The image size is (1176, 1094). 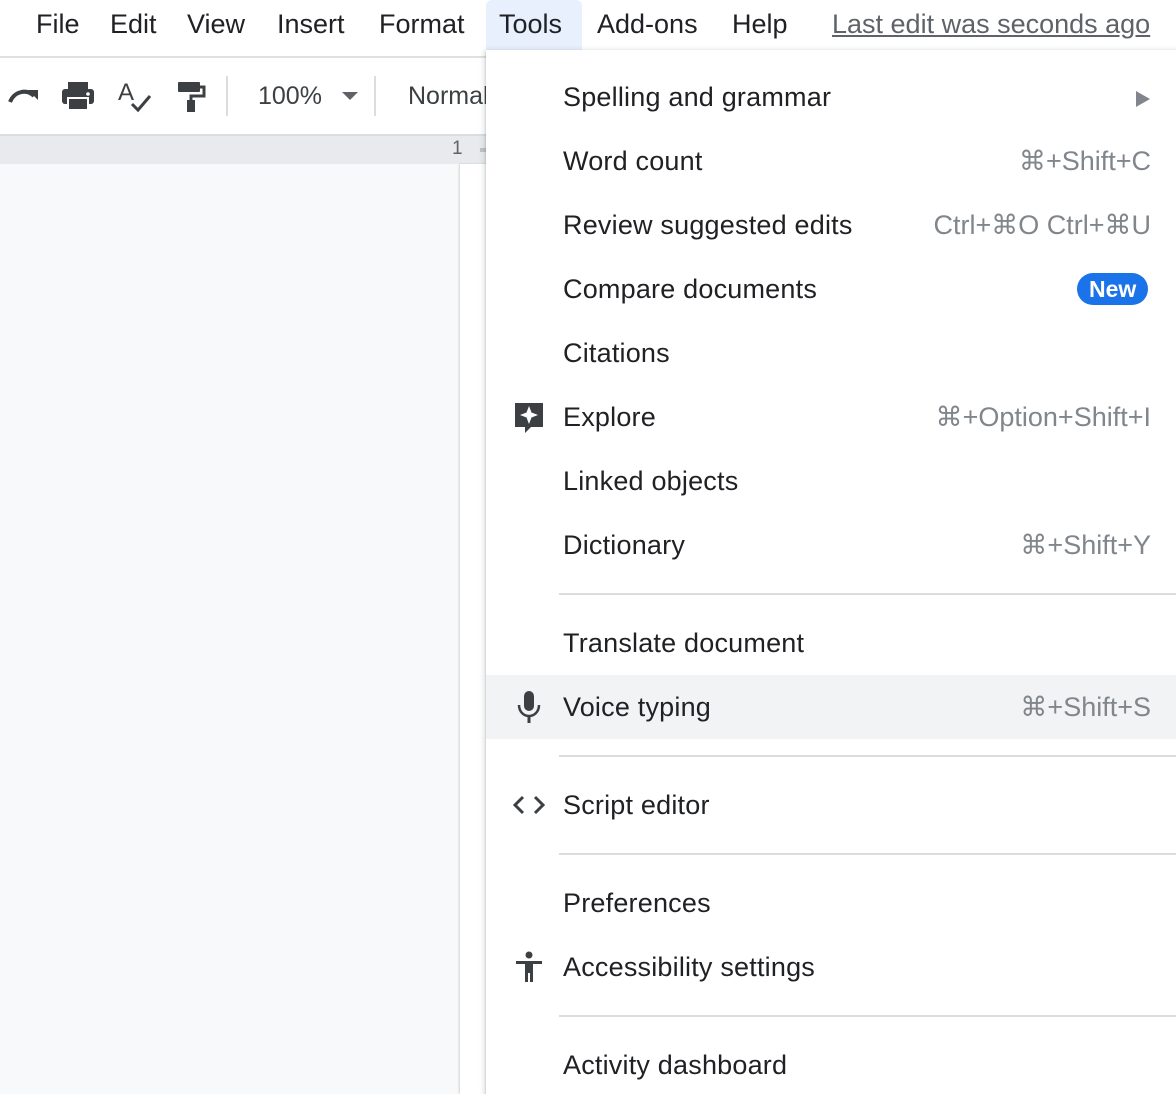 What do you see at coordinates (651, 481) in the screenshot?
I see `menu-item-label: Linked objects` at bounding box center [651, 481].